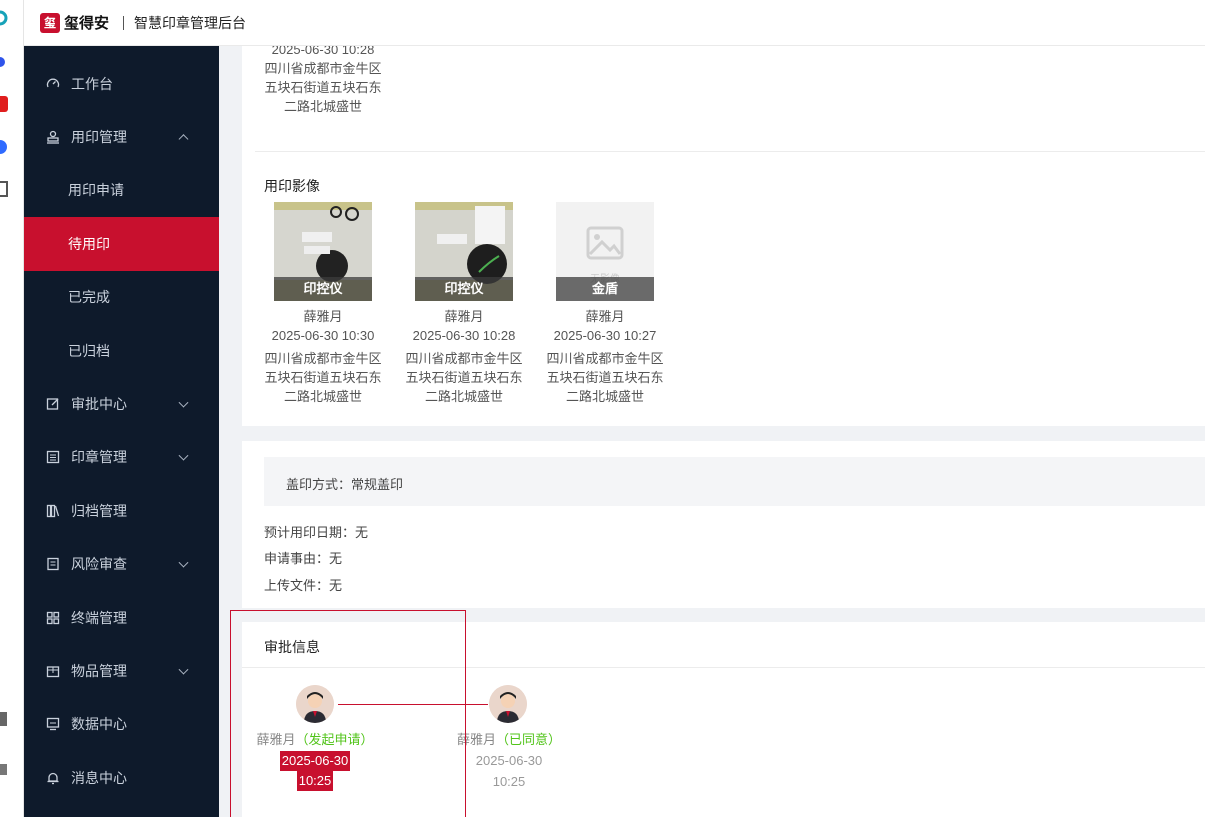 The image size is (1205, 817). What do you see at coordinates (99, 457) in the screenshot?
I see `sidebar-item-label: 印章管理` at bounding box center [99, 457].